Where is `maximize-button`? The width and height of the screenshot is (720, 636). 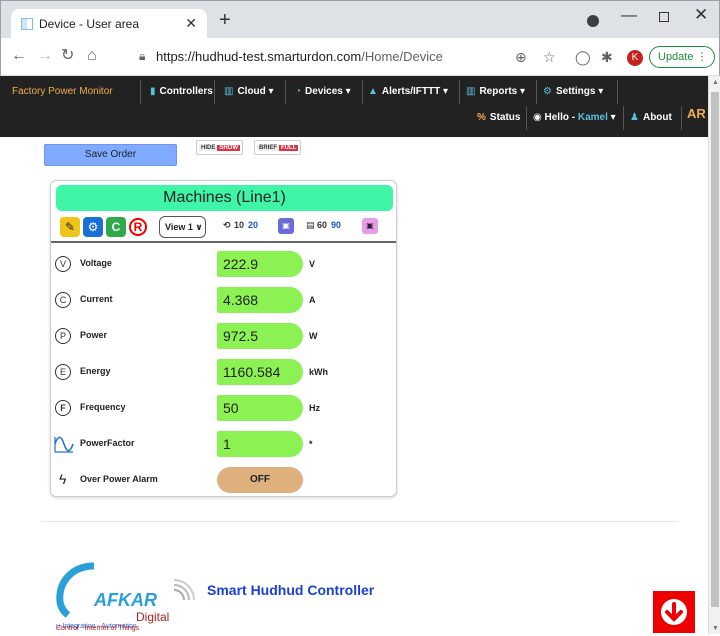
maximize-button is located at coordinates (664, 17).